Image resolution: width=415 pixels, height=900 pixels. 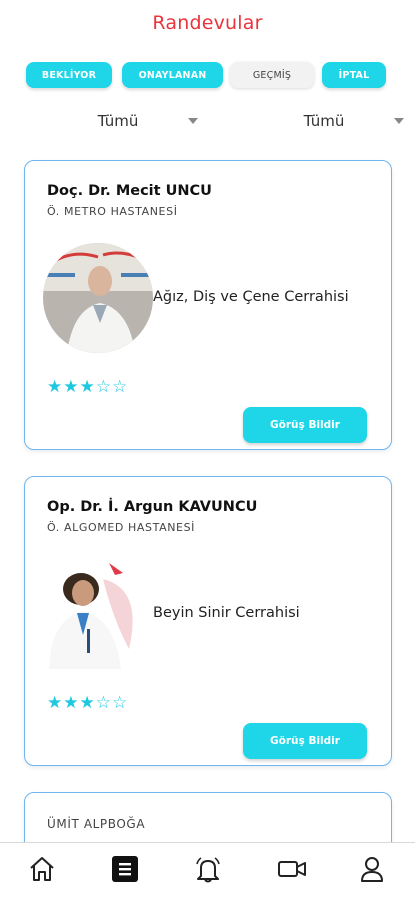 I want to click on specialty: Beyin Sinir Cerrahisi, so click(x=226, y=613).